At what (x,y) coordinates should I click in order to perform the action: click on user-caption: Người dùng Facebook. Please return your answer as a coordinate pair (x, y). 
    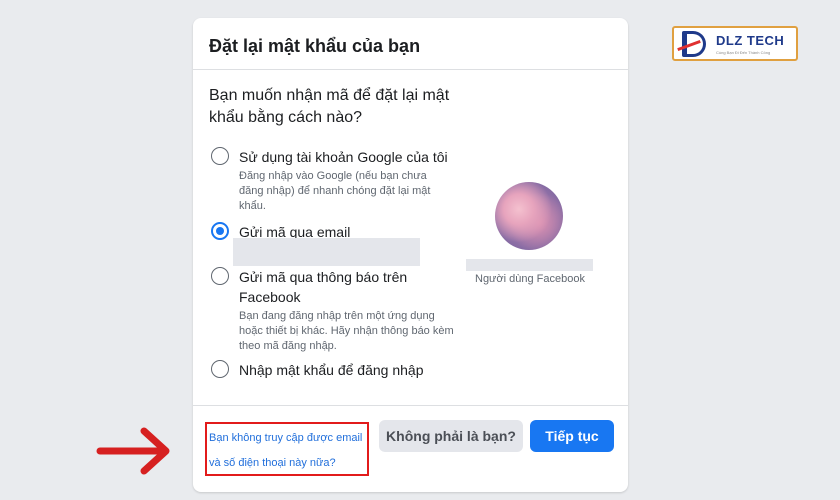
    Looking at the image, I should click on (530, 279).